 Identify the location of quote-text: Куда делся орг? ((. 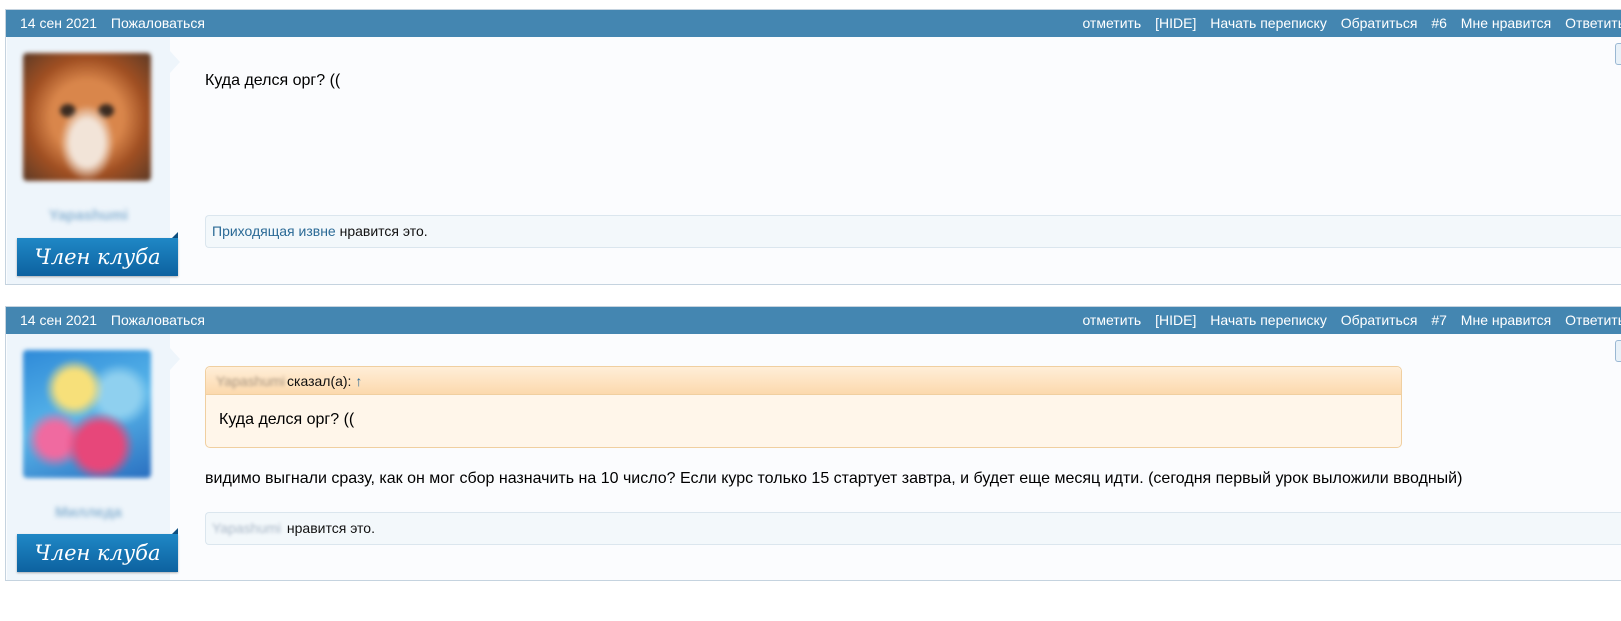
(287, 419).